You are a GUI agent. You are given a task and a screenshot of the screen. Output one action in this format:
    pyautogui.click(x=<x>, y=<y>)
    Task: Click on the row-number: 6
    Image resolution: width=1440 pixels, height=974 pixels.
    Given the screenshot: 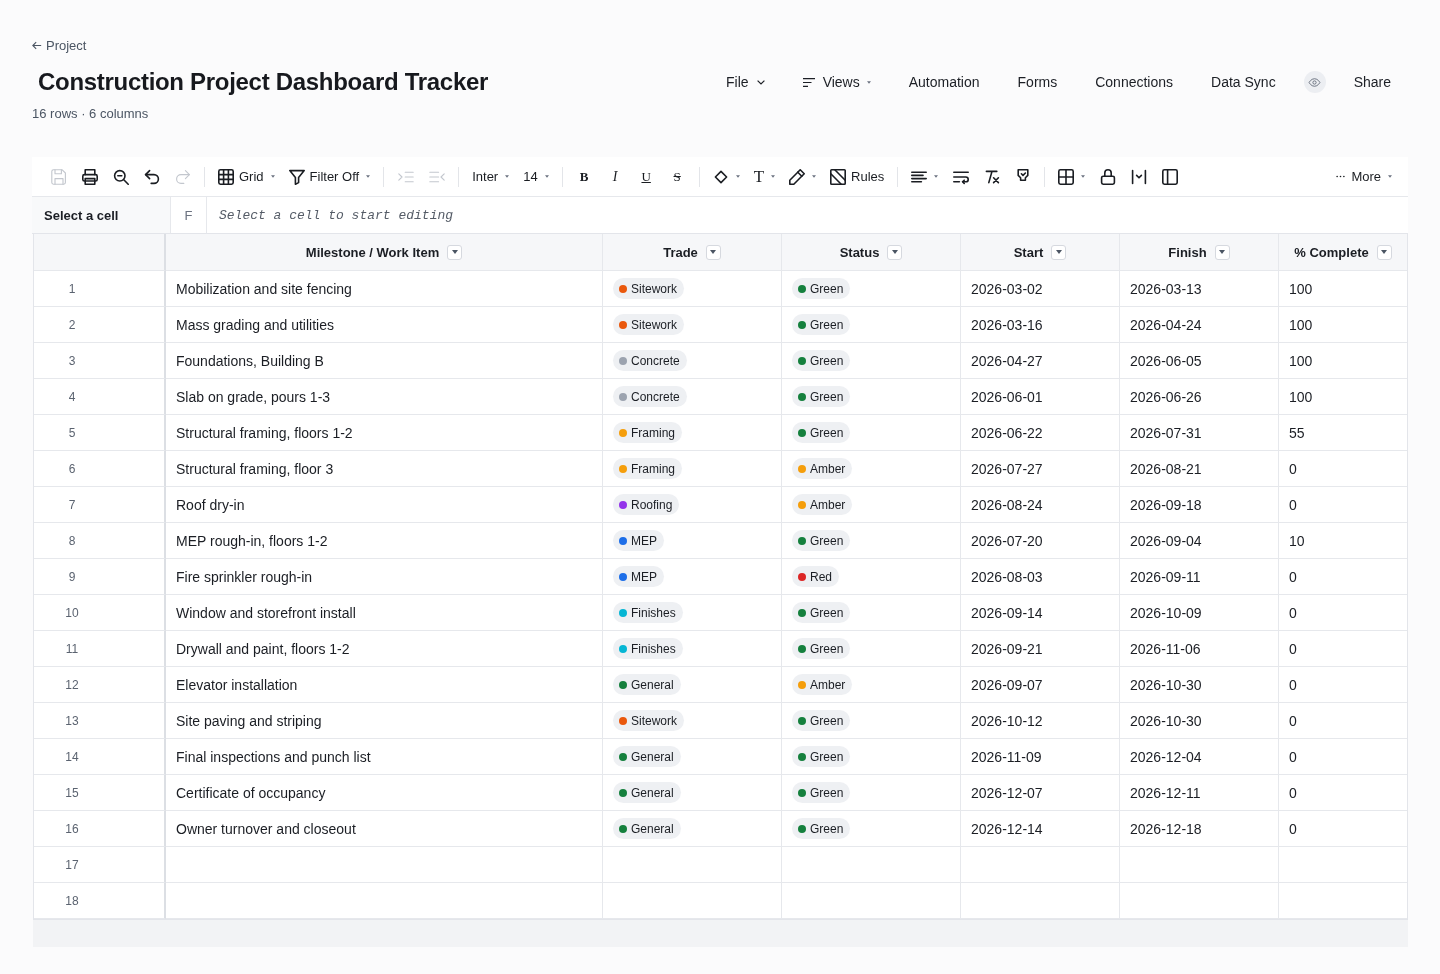 What is the action you would take?
    pyautogui.click(x=72, y=468)
    